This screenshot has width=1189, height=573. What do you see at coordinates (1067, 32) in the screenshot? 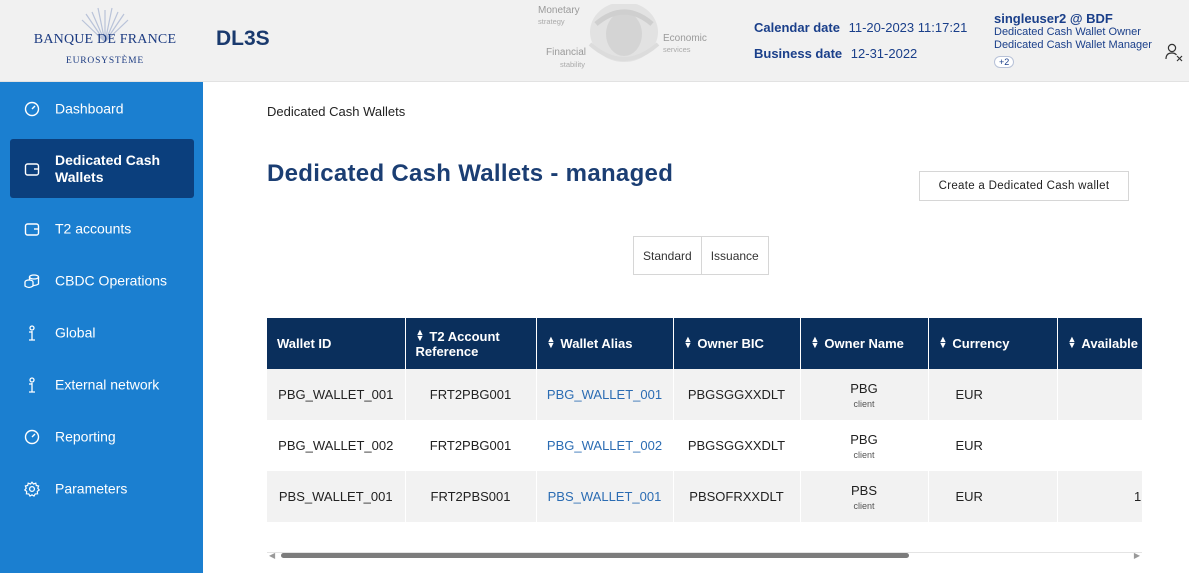
I see `user-role: Dedicated Cash Wallet Owner` at bounding box center [1067, 32].